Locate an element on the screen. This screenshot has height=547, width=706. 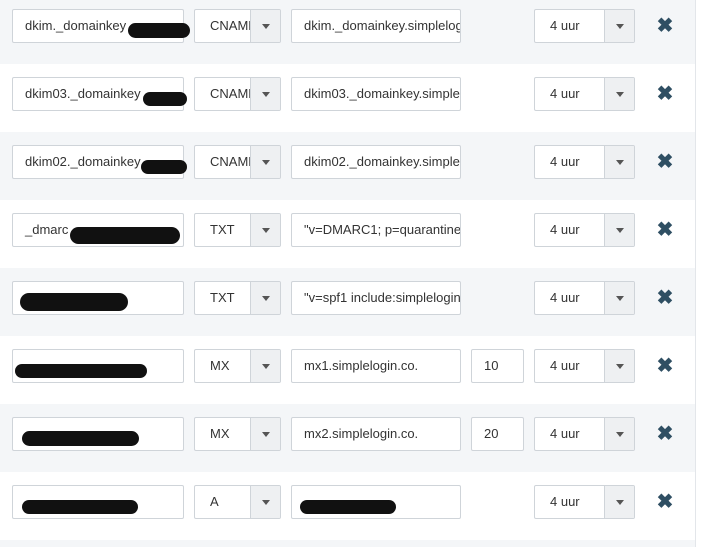
record-value-field: dkim02._domainkey.simplelogin.co. is located at coordinates (376, 162).